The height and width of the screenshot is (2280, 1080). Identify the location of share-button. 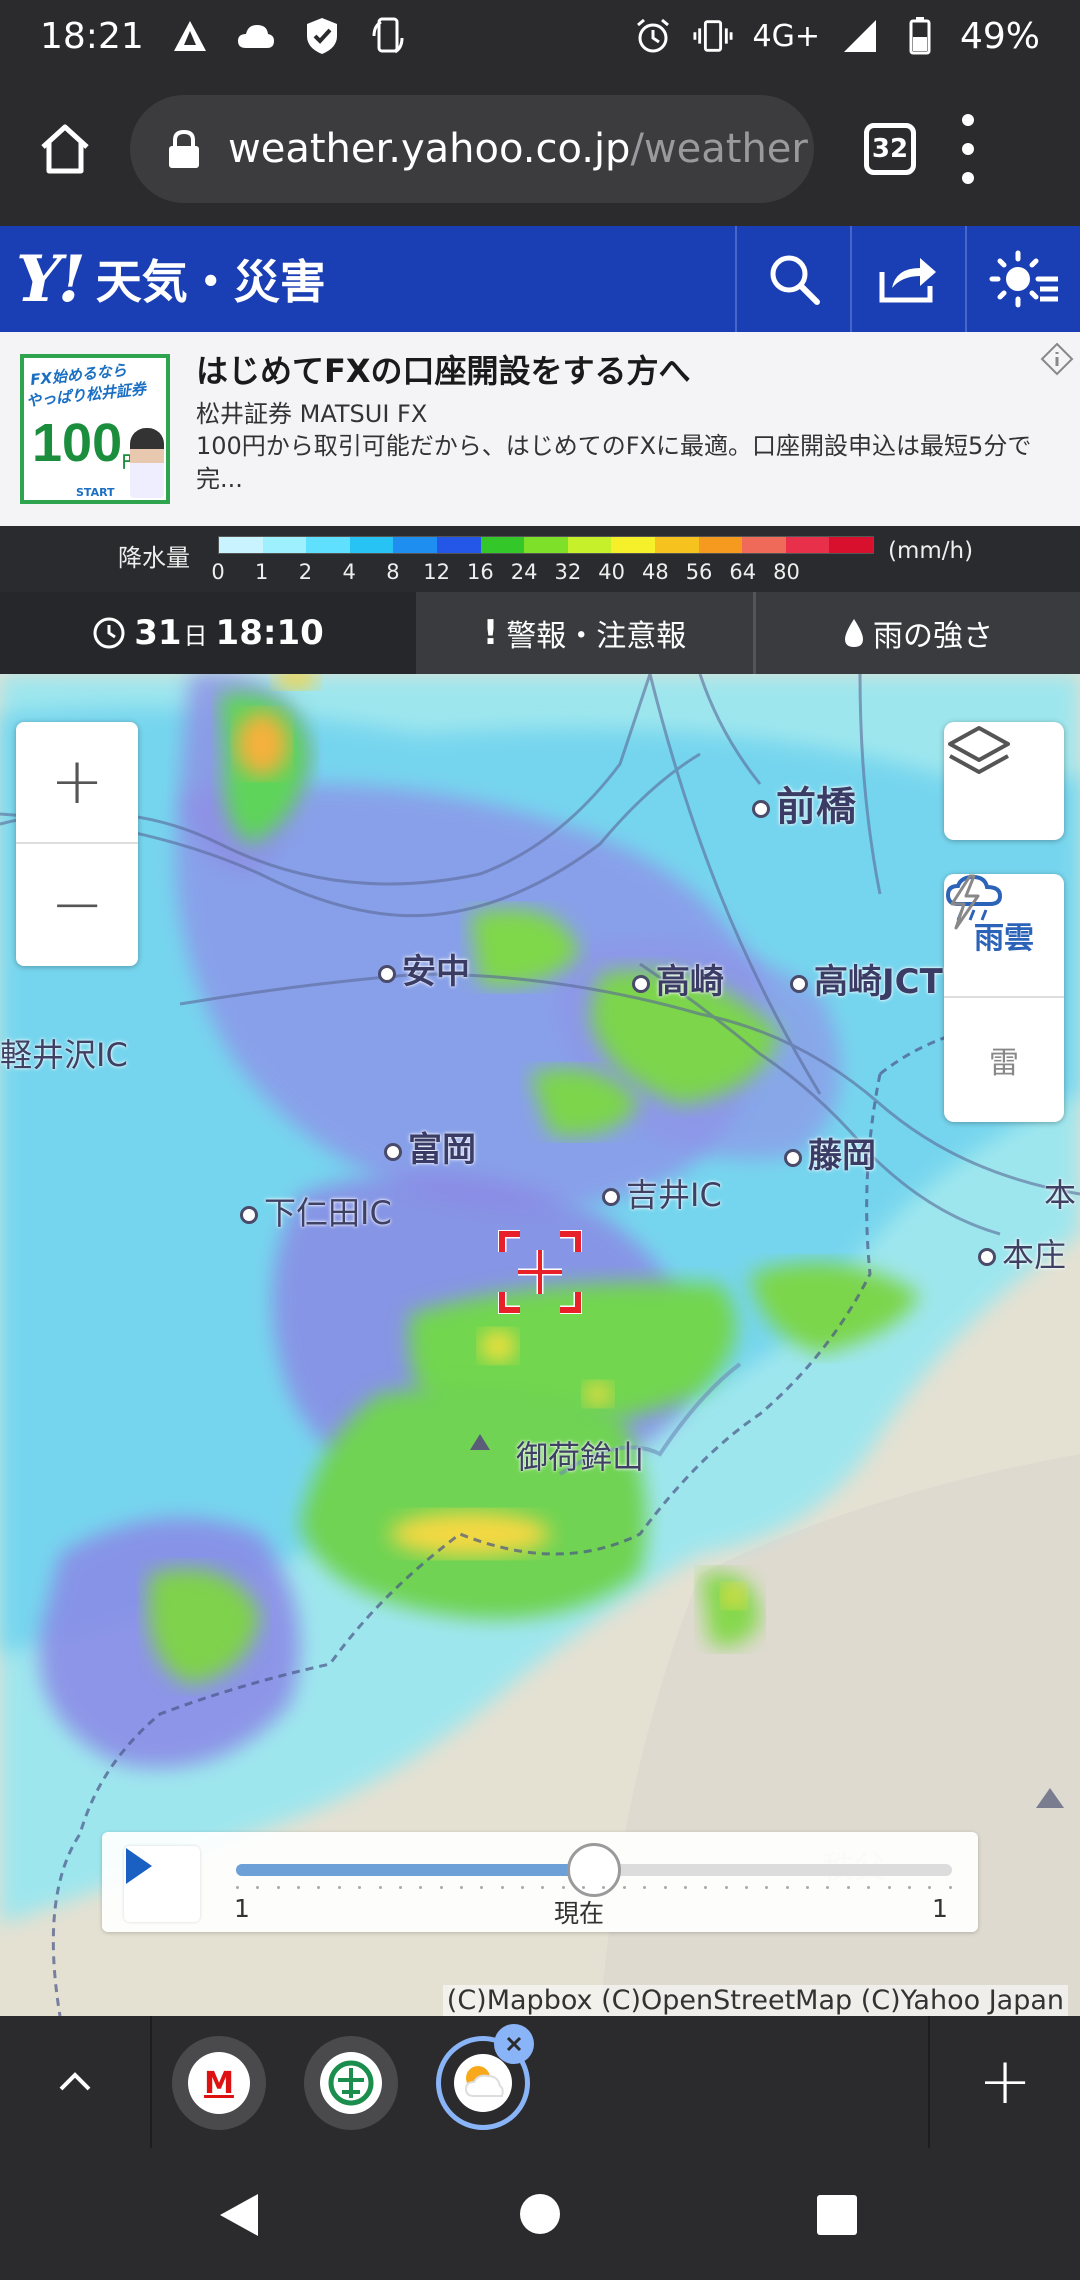
(907, 279).